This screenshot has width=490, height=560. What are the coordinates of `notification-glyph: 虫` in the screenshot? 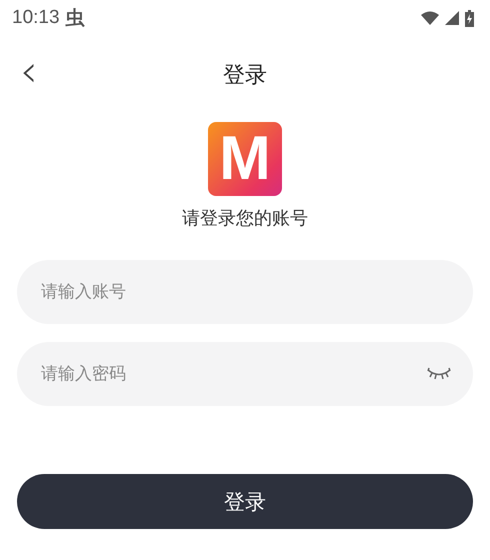 It's located at (75, 19).